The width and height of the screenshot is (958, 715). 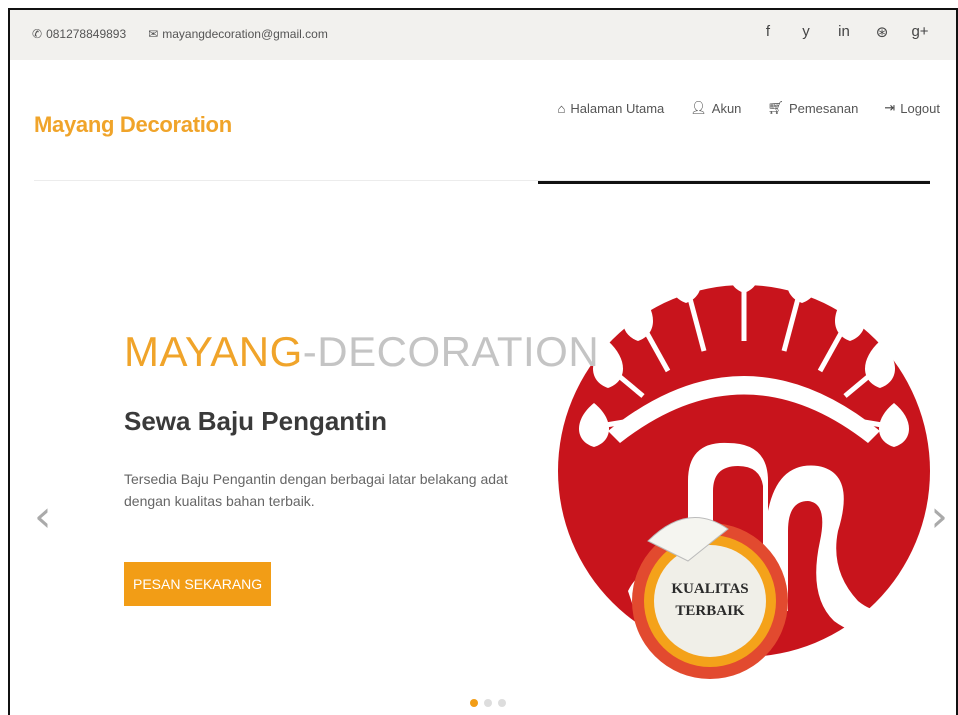 What do you see at coordinates (255, 421) in the screenshot?
I see `slide-subtitle: Sewa Baju Pengantin` at bounding box center [255, 421].